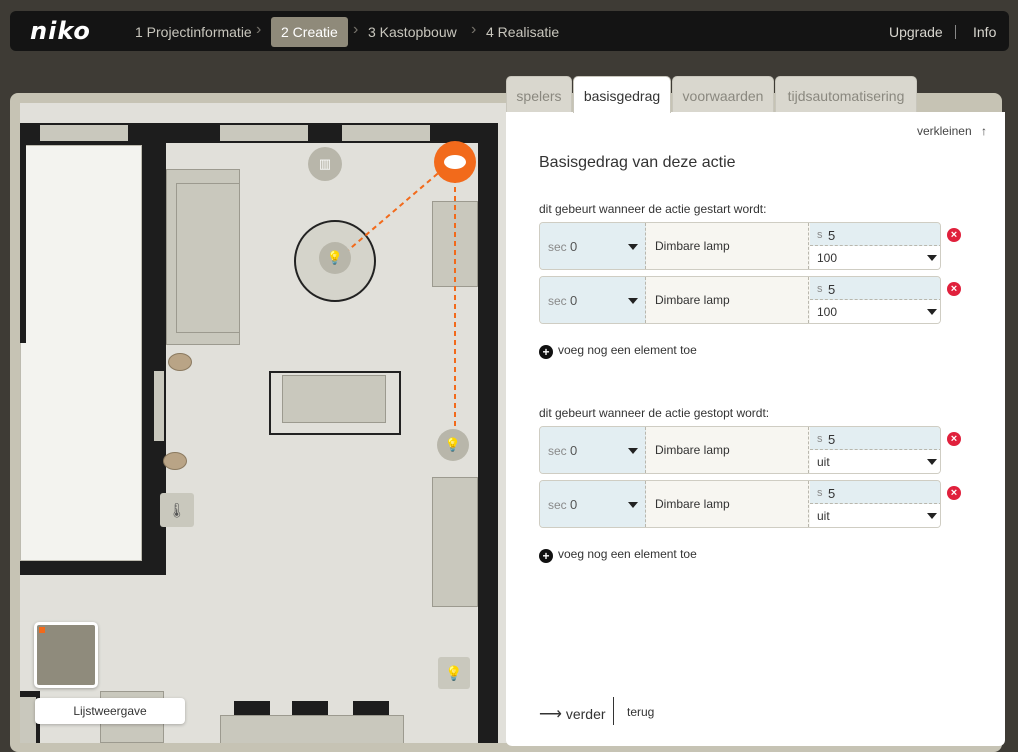 This screenshot has height=752, width=1018. I want to click on minimap-thumbnail, so click(66, 655).